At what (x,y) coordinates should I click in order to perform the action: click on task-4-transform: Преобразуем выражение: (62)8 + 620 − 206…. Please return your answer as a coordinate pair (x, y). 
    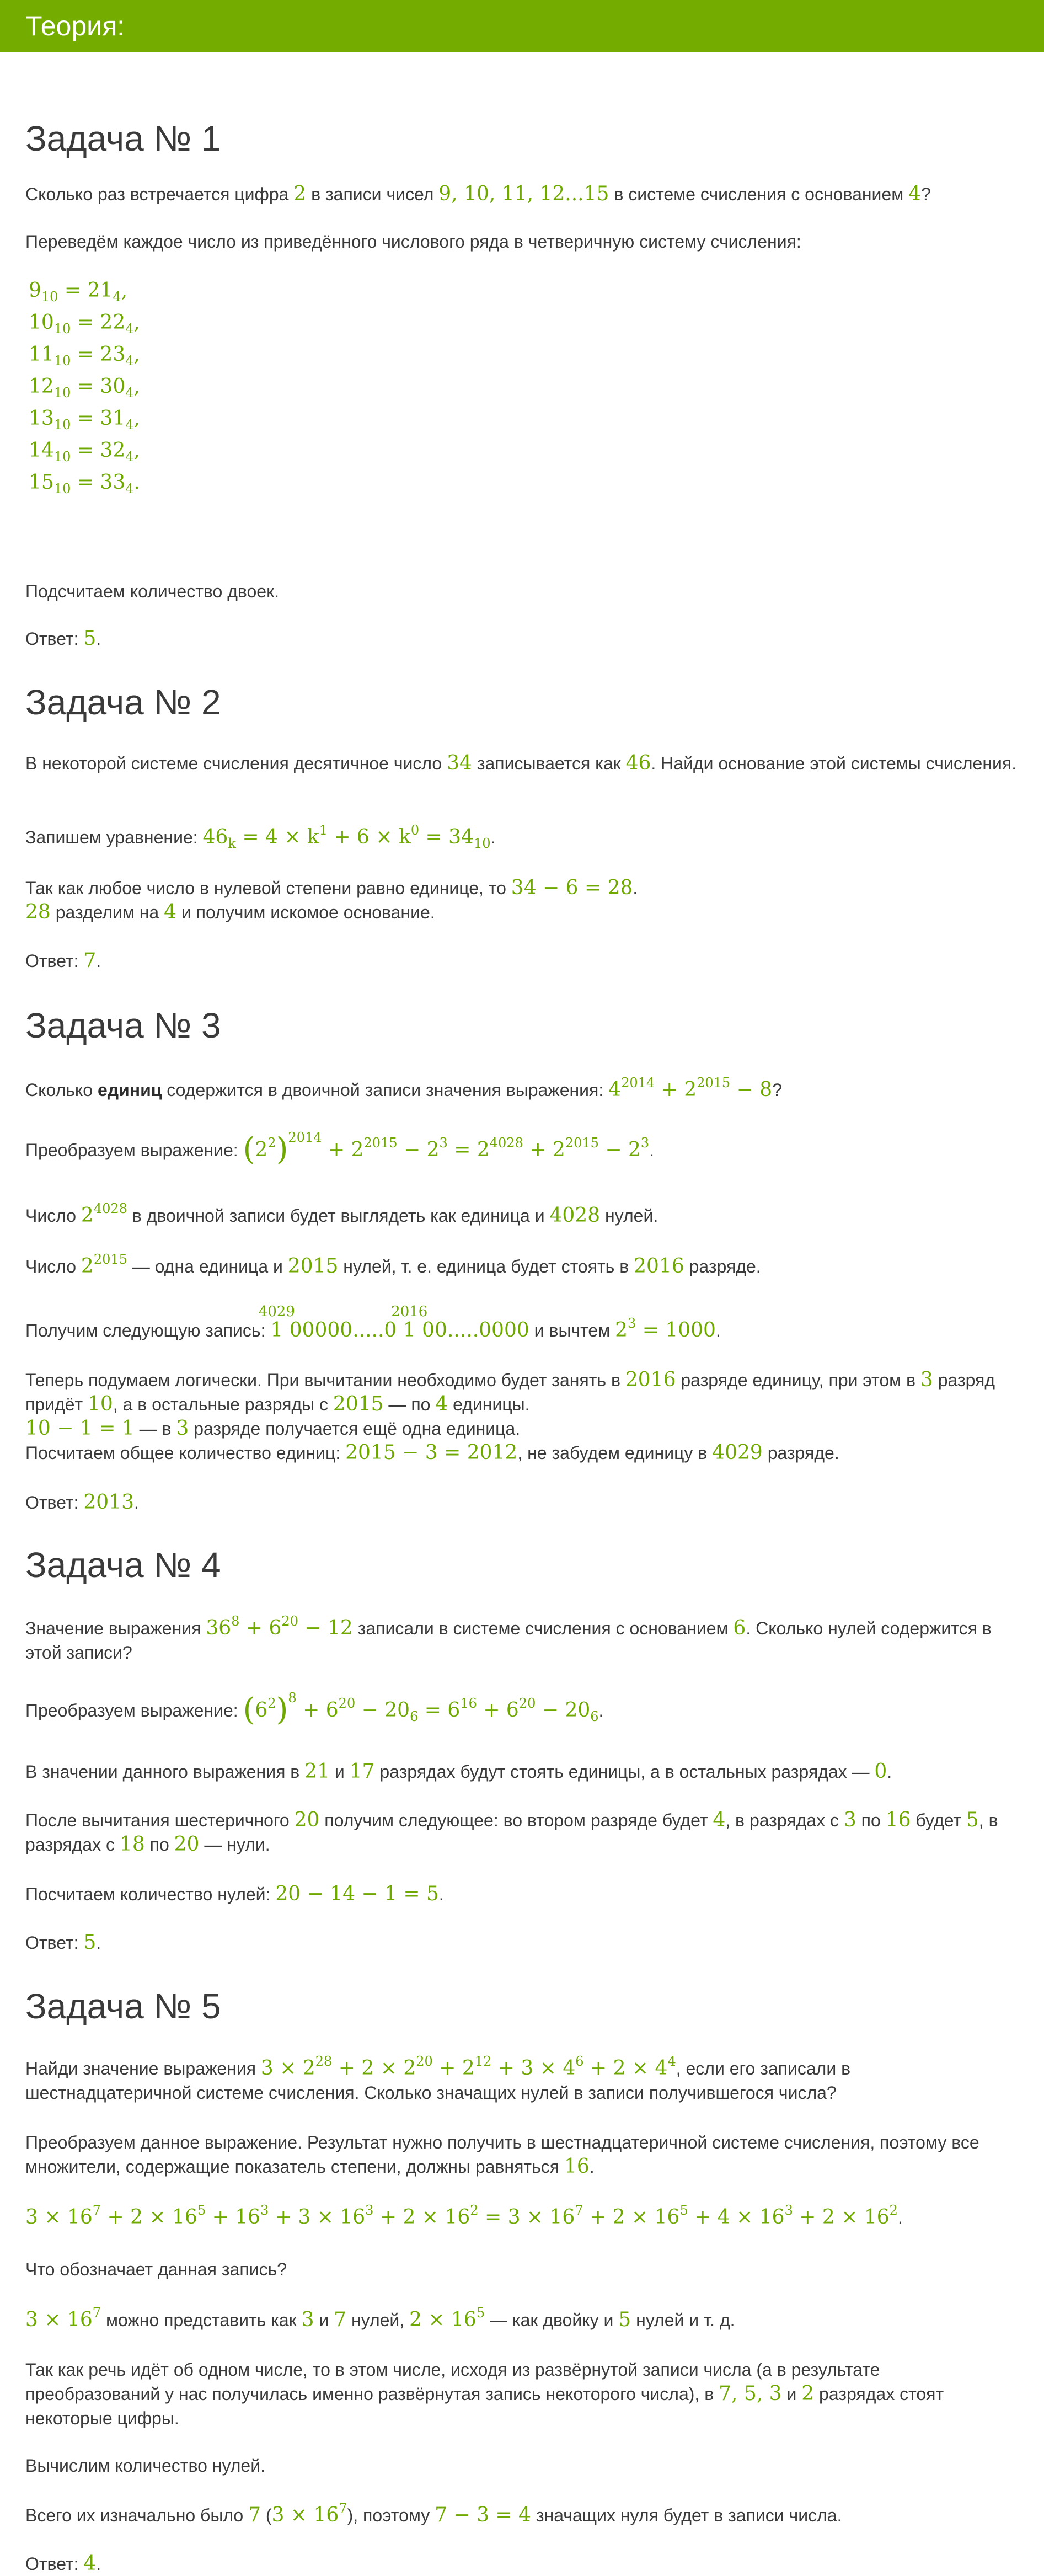
    Looking at the image, I should click on (314, 1709).